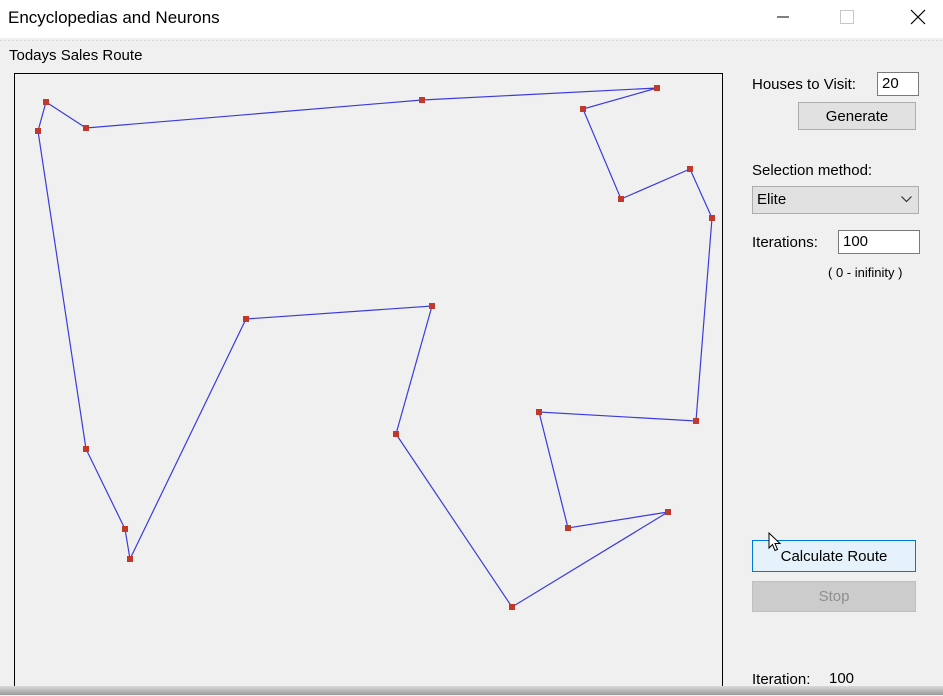 Image resolution: width=943 pixels, height=696 pixels. What do you see at coordinates (812, 170) in the screenshot?
I see `selection-method-label: Selection method:` at bounding box center [812, 170].